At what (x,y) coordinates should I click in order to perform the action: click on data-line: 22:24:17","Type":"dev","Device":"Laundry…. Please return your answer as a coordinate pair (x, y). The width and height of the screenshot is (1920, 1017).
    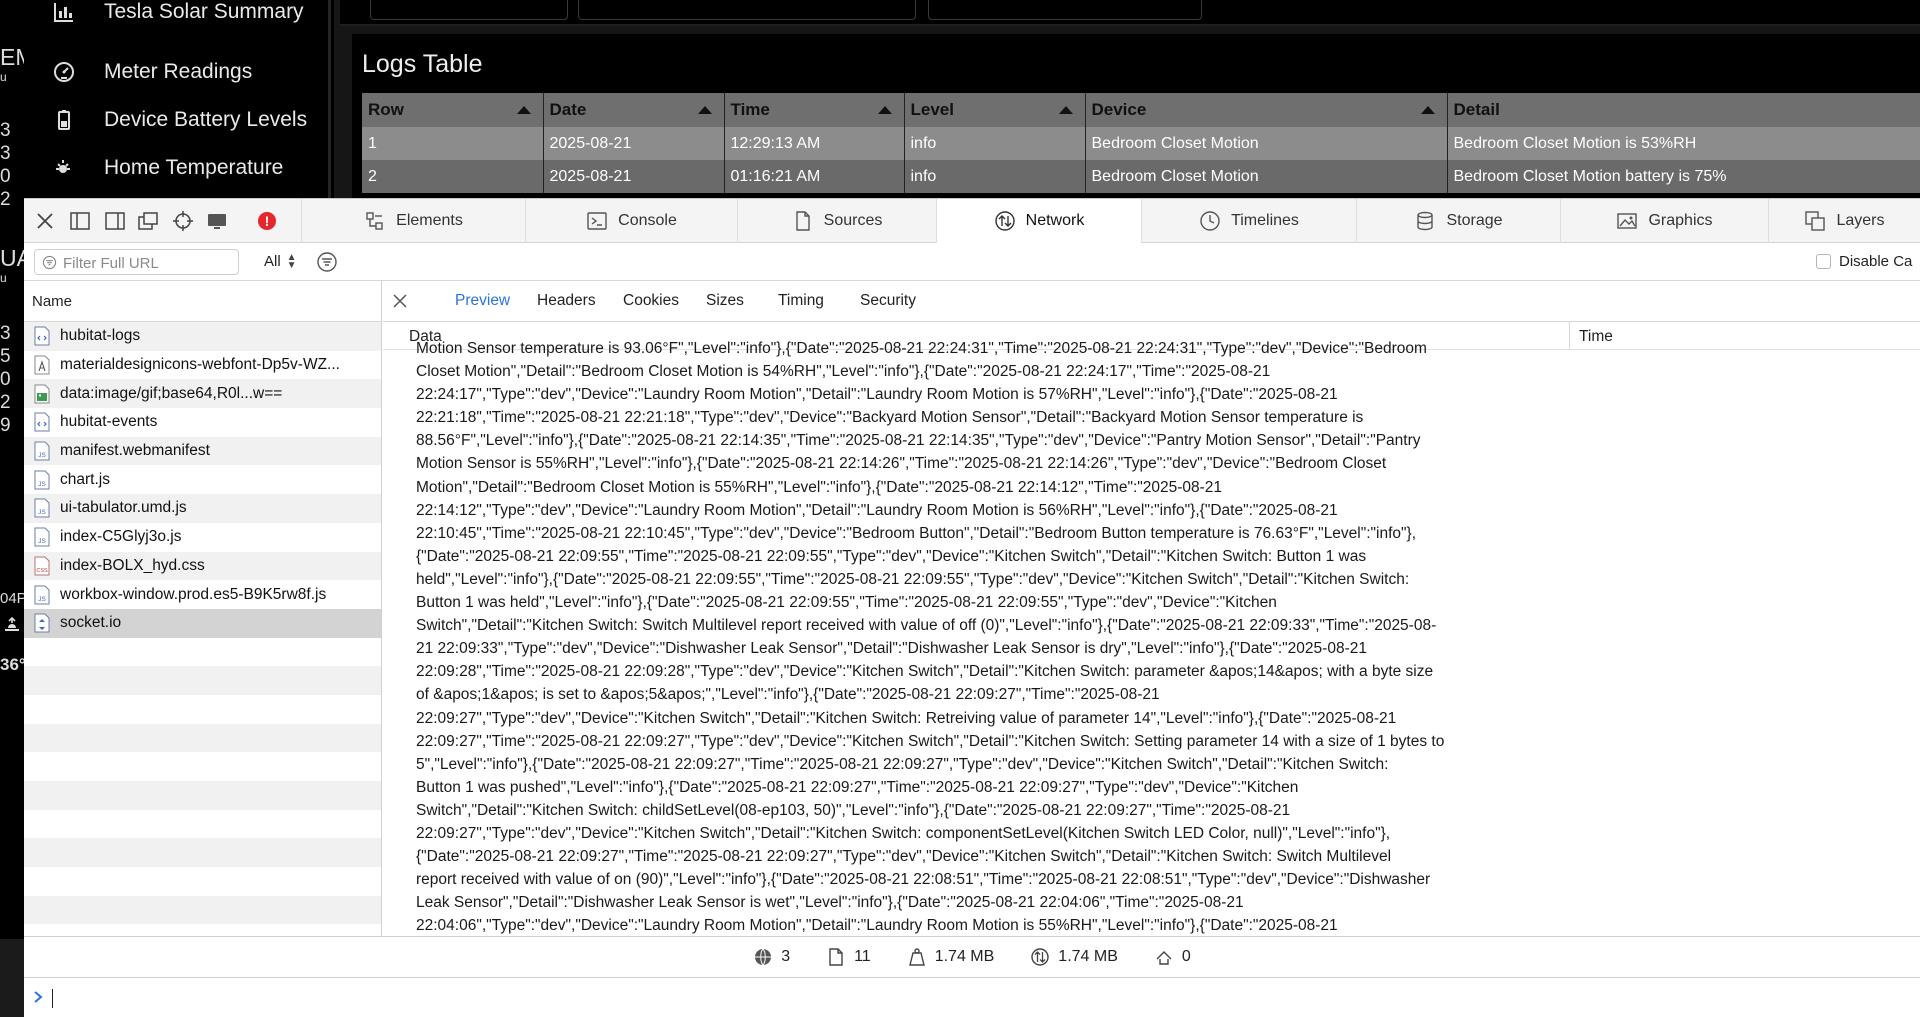
    Looking at the image, I should click on (877, 395).